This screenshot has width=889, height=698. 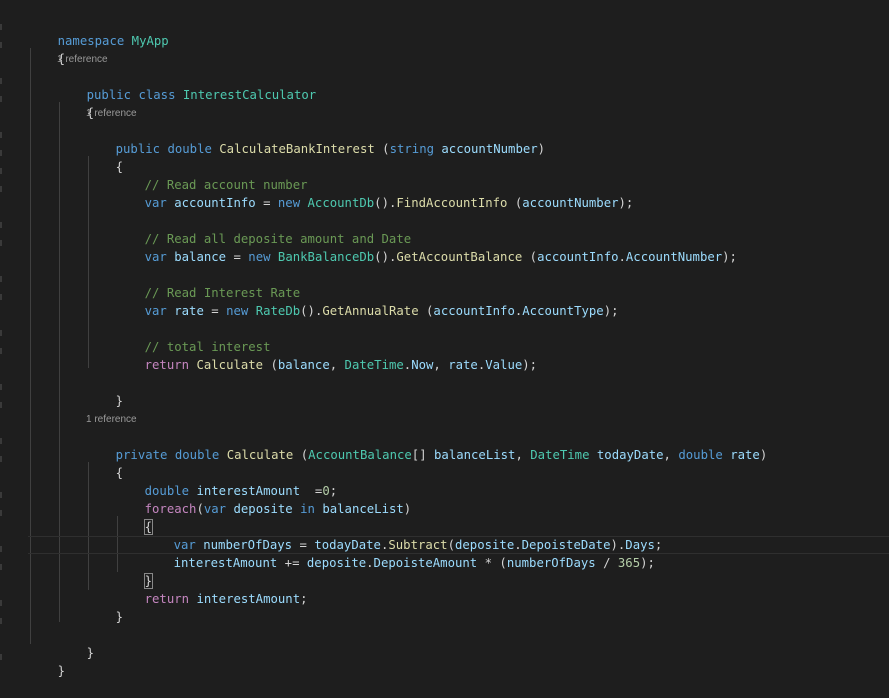 I want to click on method-name: GetAnnualRate, so click(x=370, y=311).